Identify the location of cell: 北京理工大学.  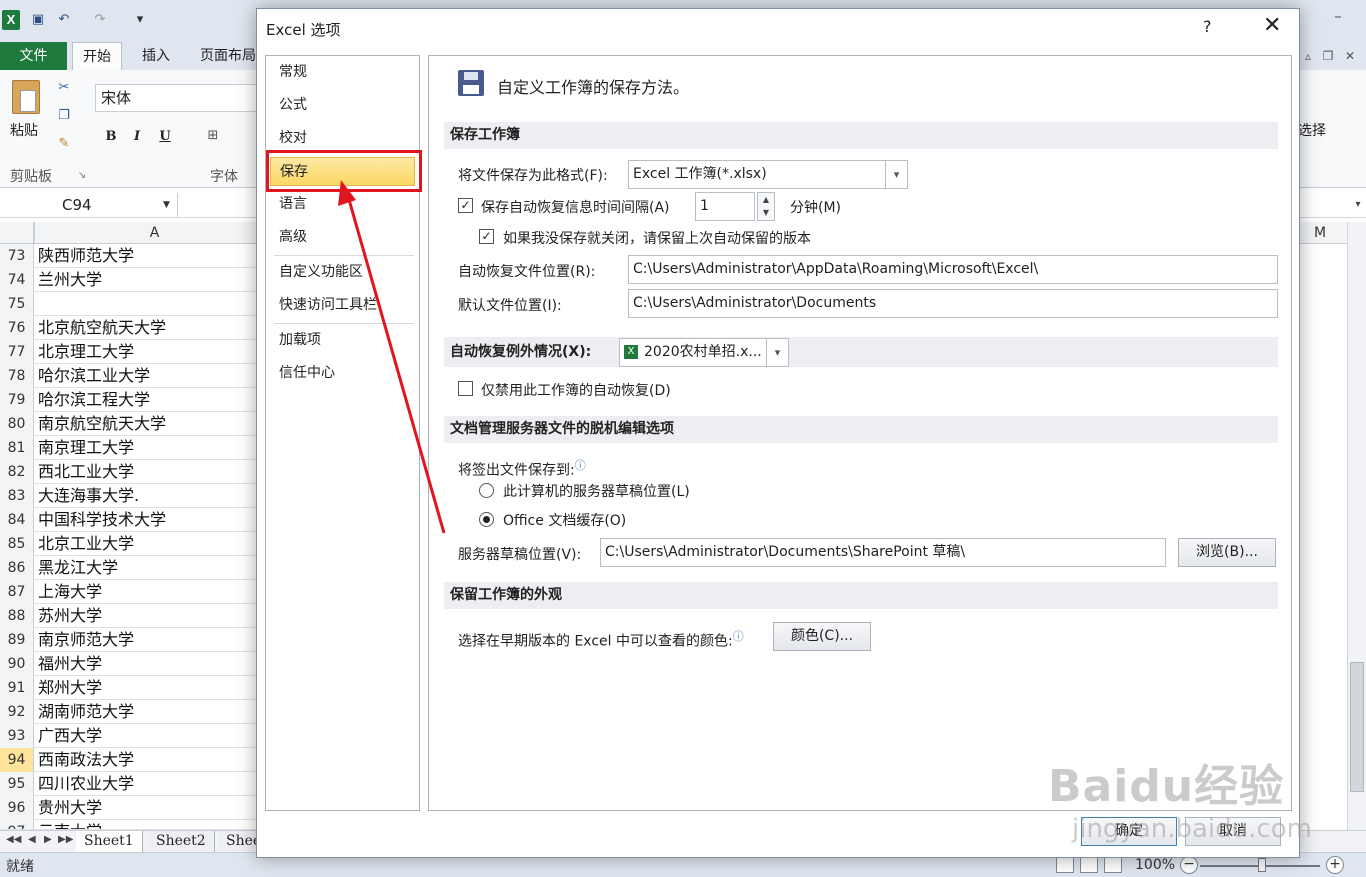
(86, 352).